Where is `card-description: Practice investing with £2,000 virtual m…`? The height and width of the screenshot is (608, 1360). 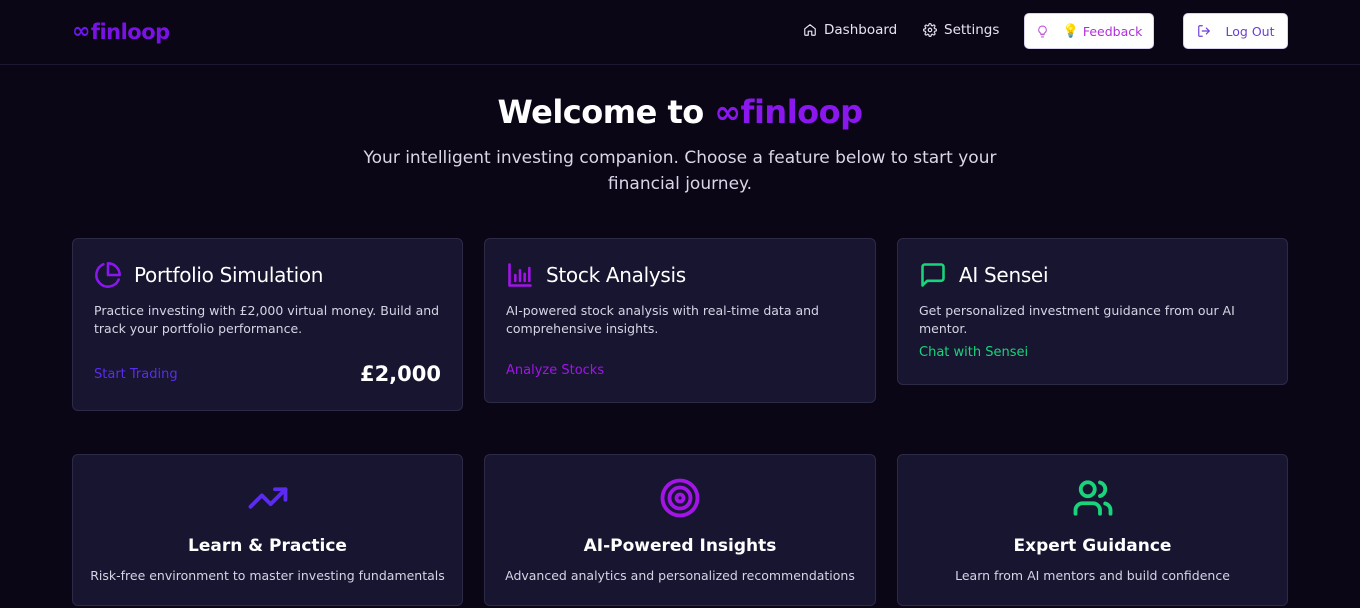 card-description: Practice investing with £2,000 virtual m… is located at coordinates (267, 319).